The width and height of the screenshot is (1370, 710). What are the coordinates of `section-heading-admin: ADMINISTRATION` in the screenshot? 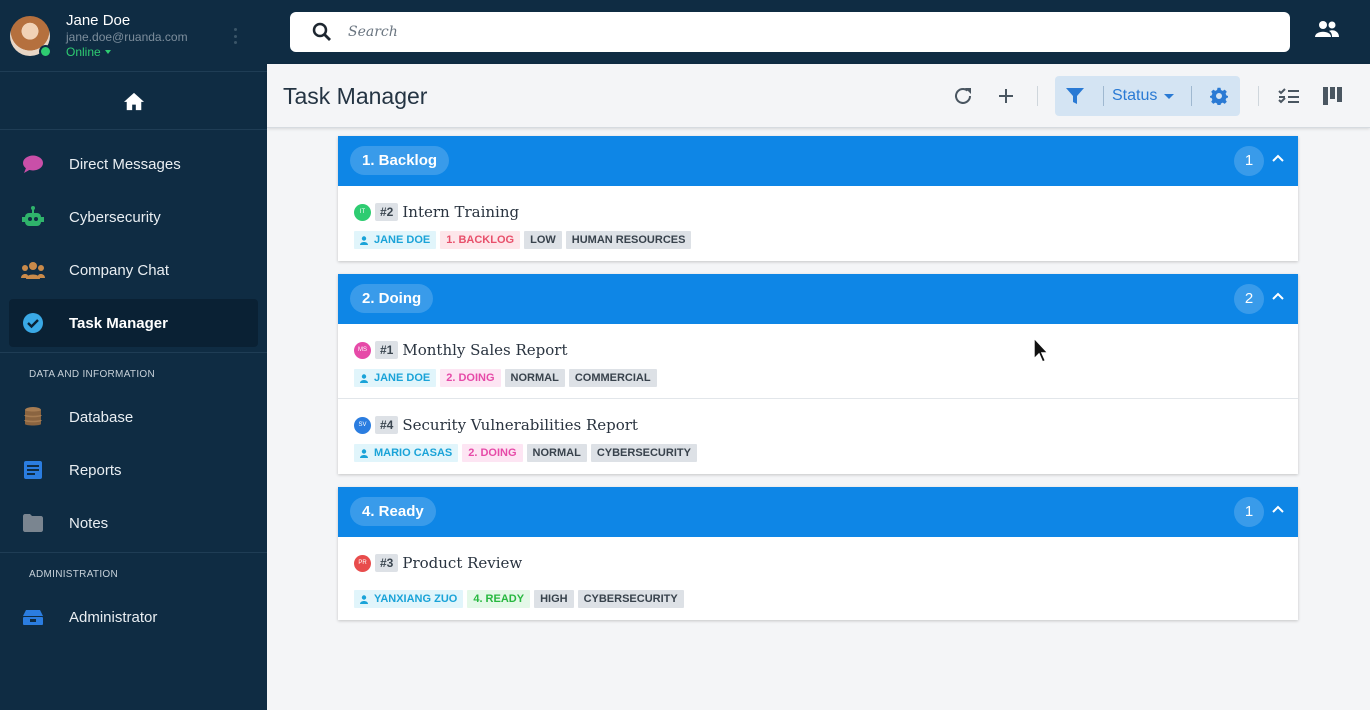 It's located at (133, 570).